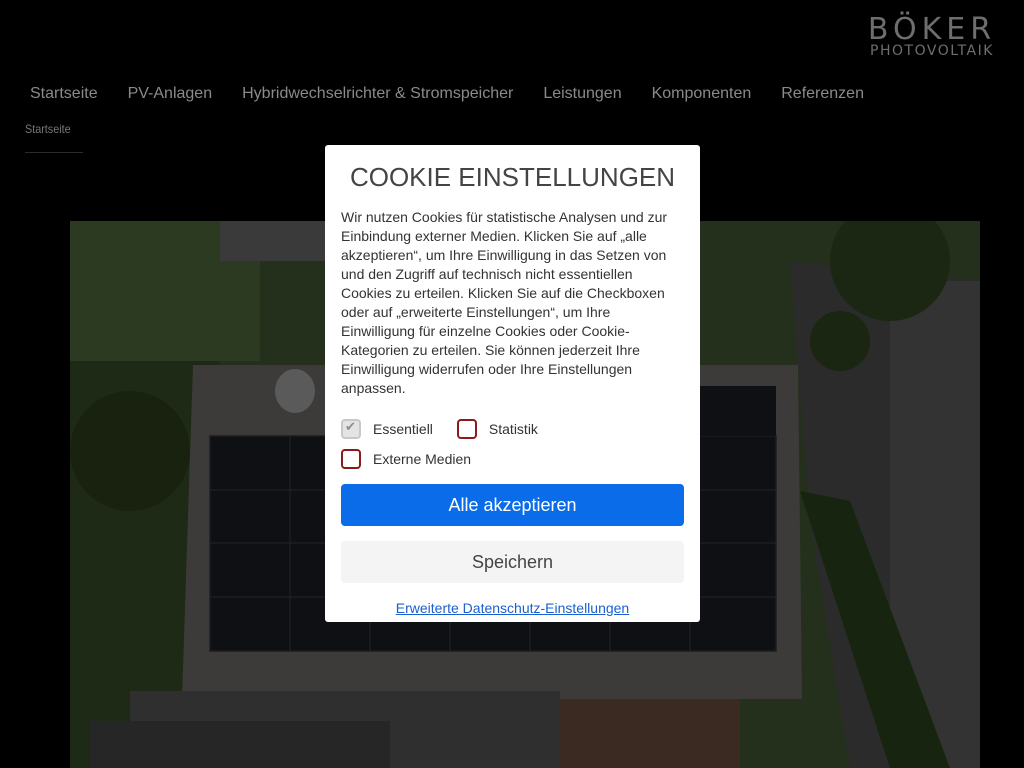 The image size is (1024, 768). Describe the element at coordinates (512, 608) in the screenshot. I see `advanced-privacy-settings-link: Erweiterte Datenschutz-Einstellungen` at that location.